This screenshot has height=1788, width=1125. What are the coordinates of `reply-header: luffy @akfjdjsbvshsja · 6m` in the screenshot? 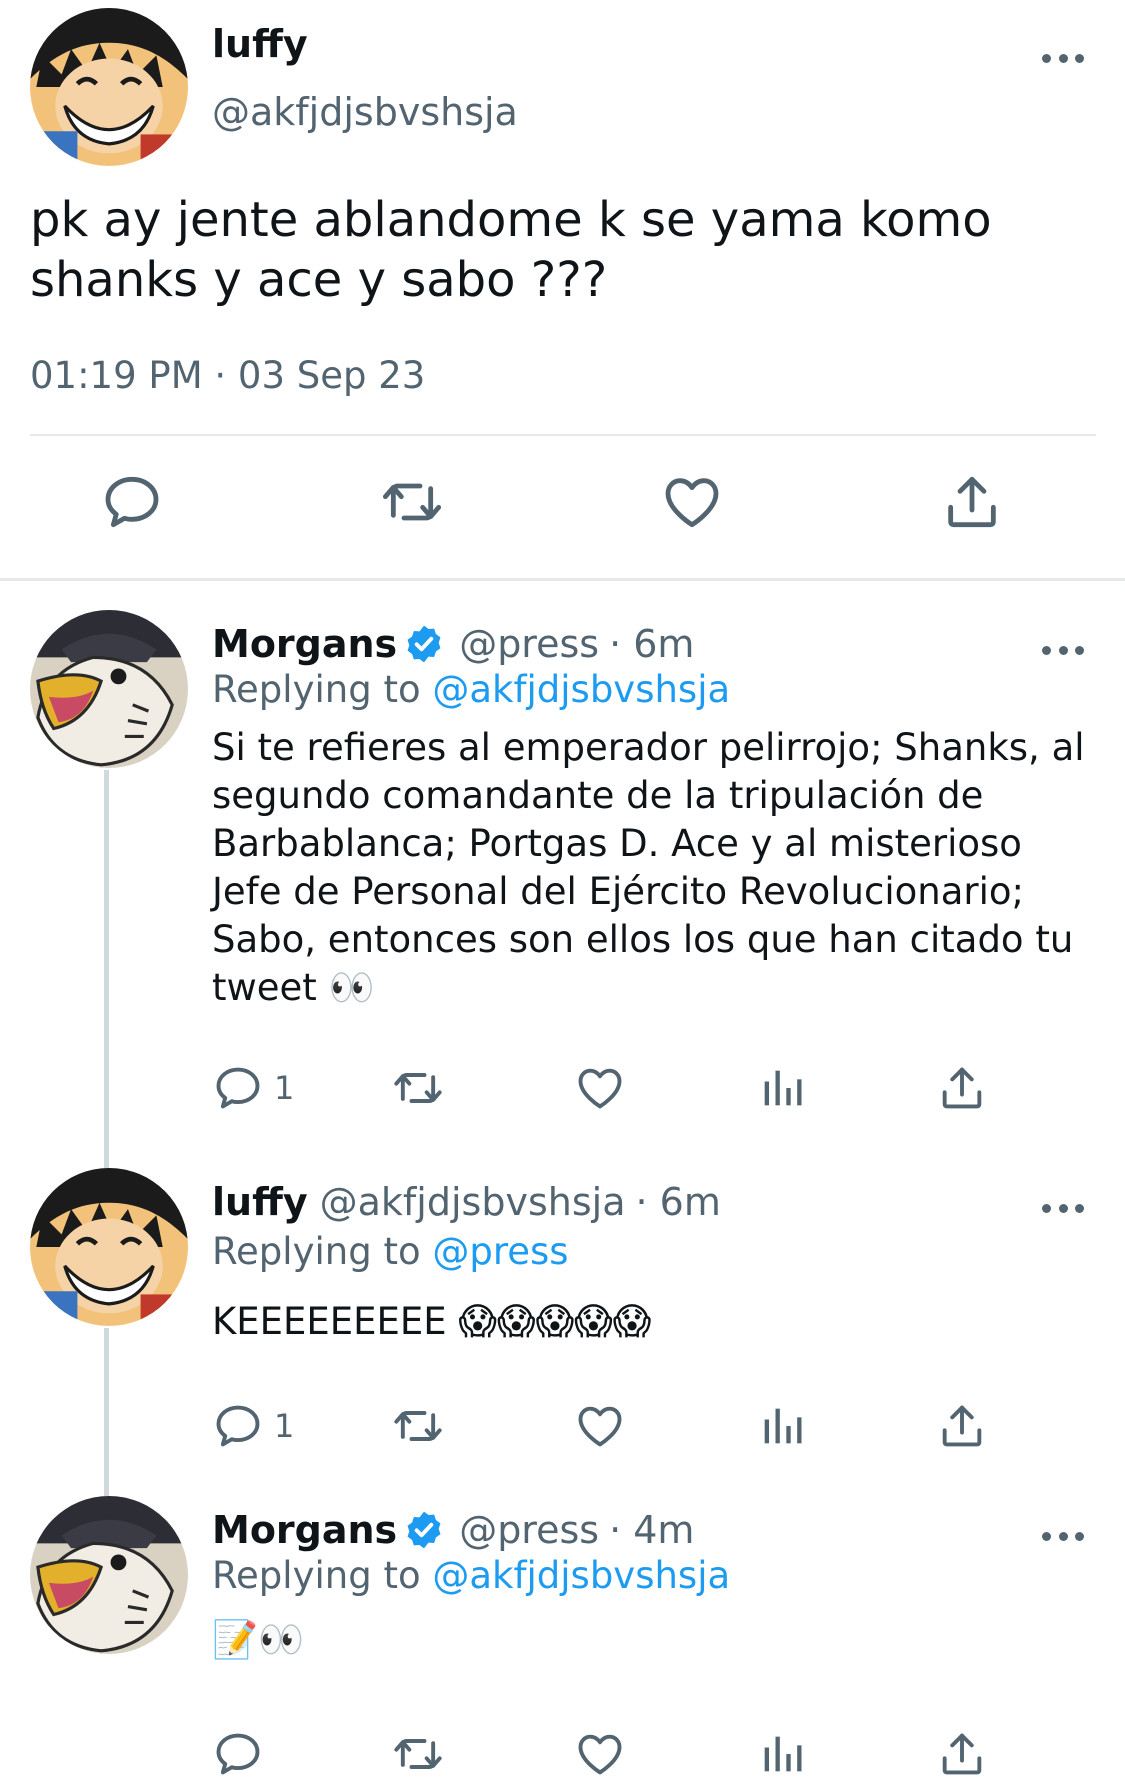 It's located at (466, 1202).